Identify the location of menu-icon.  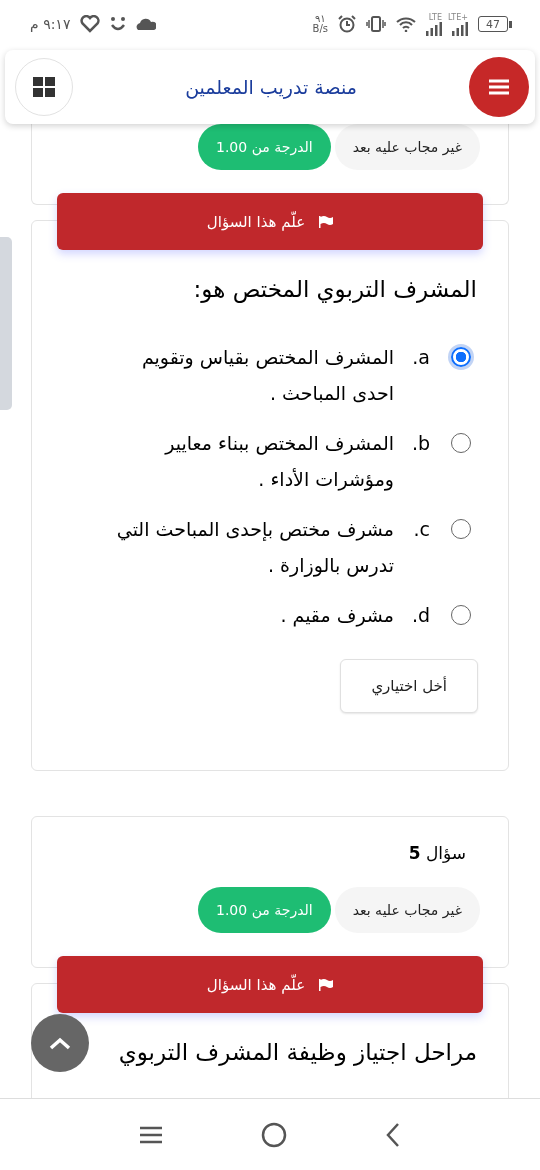
(499, 87).